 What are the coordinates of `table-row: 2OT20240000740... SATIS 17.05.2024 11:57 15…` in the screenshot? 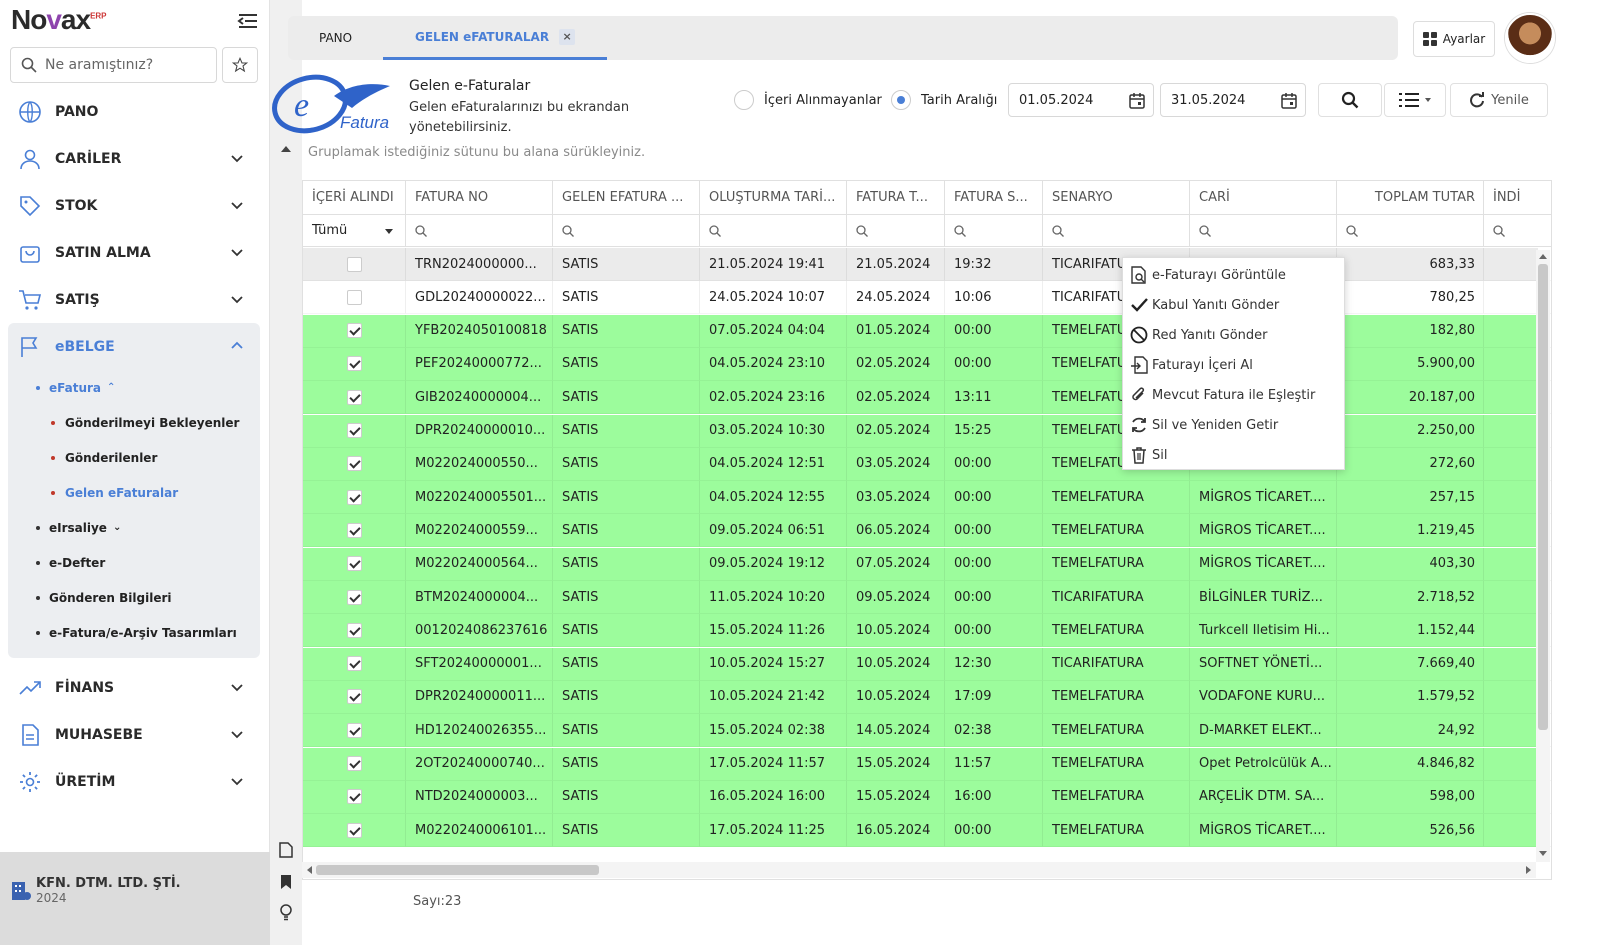 It's located at (927, 764).